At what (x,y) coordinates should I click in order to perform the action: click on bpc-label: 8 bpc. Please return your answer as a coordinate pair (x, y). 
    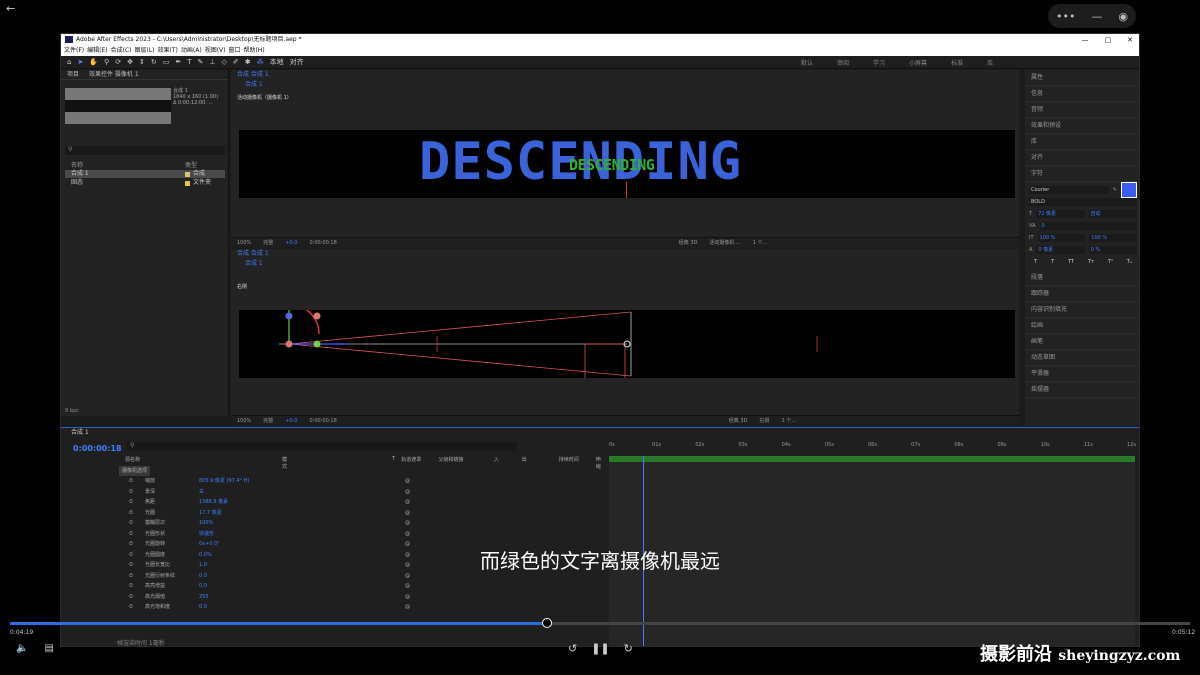
    Looking at the image, I should click on (72, 411).